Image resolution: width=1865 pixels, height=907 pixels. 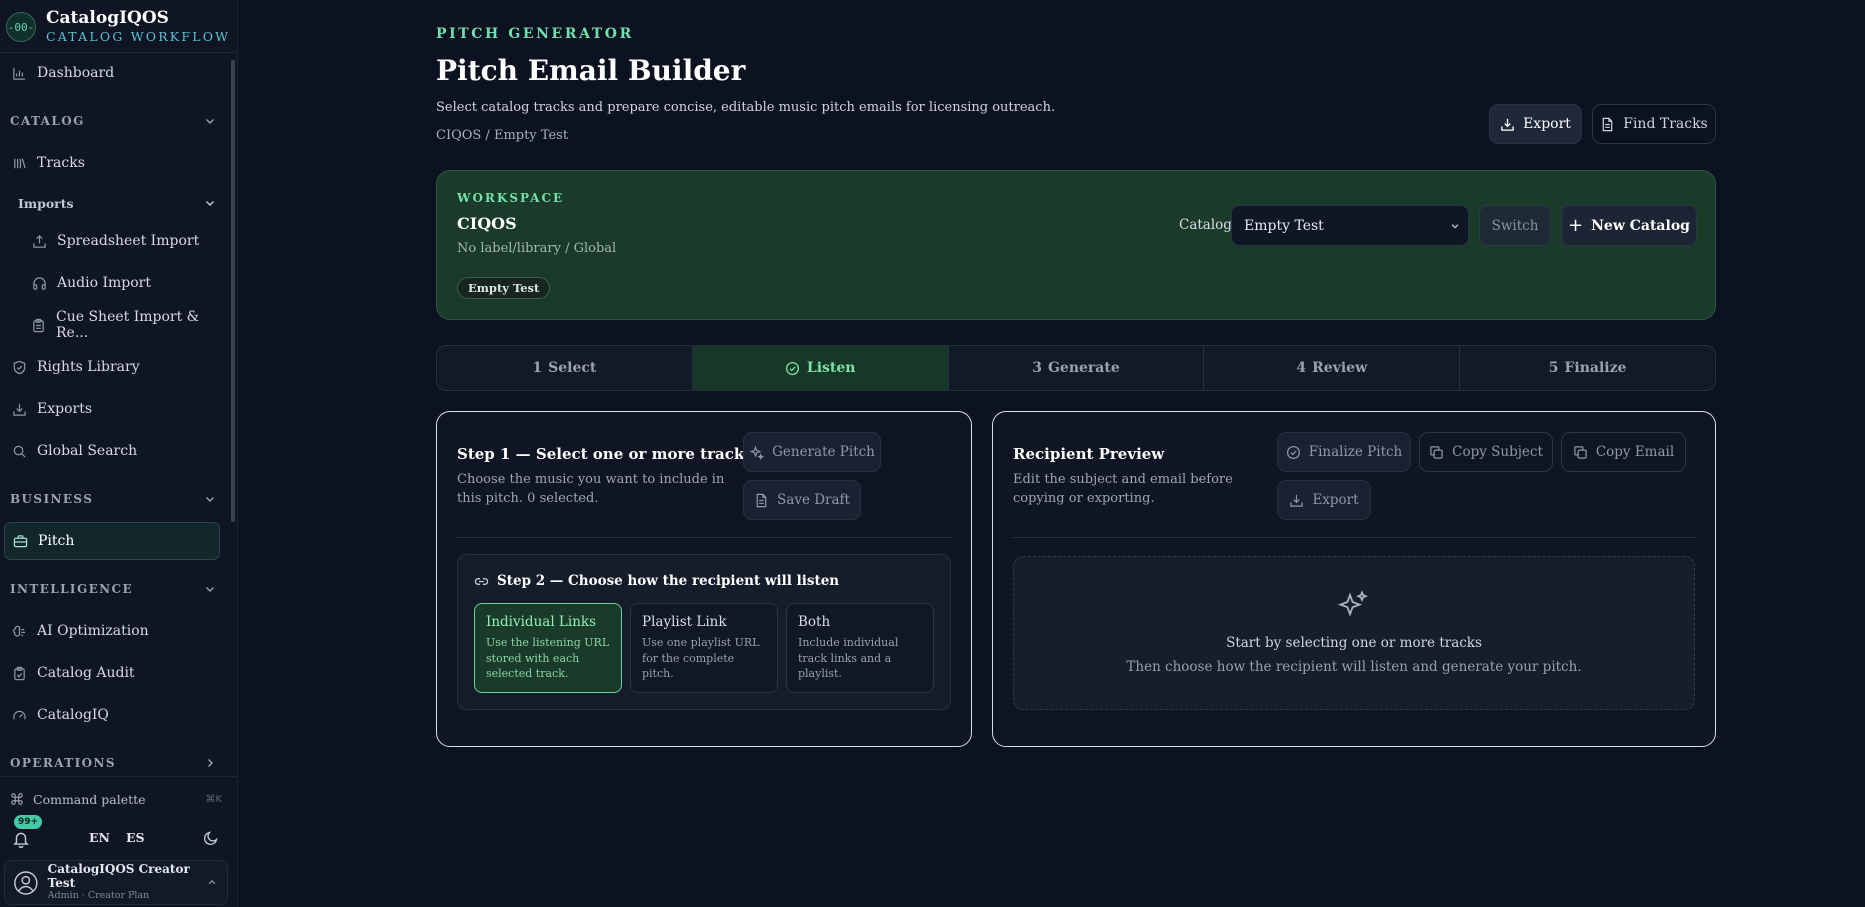 What do you see at coordinates (135, 837) in the screenshot?
I see `language-es-button: ES` at bounding box center [135, 837].